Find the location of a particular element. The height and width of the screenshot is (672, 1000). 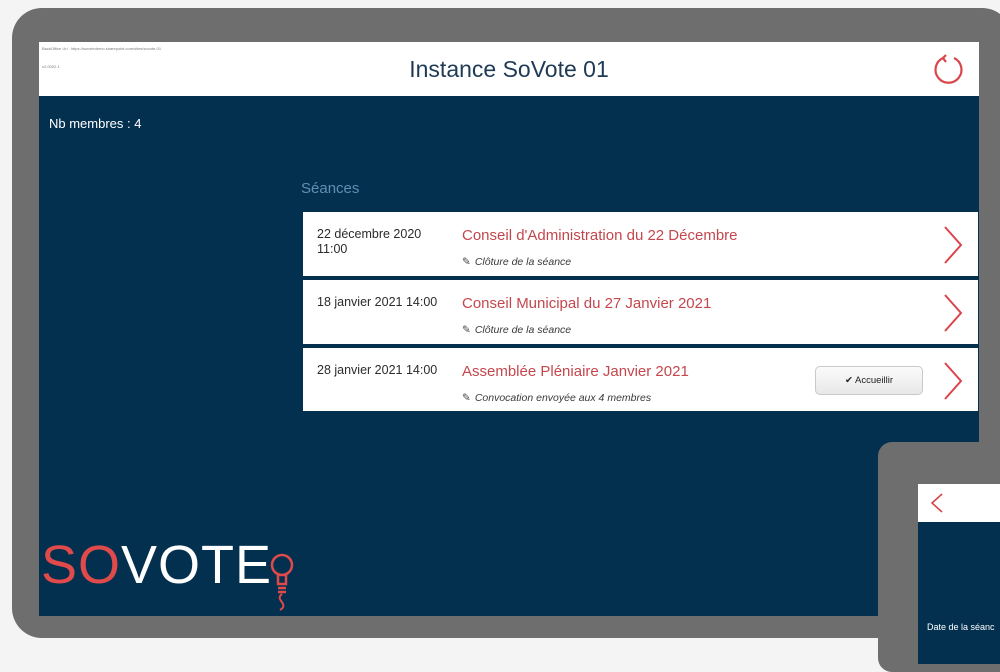

seance-date: 18 janvier 2021 14:00 is located at coordinates (377, 302).